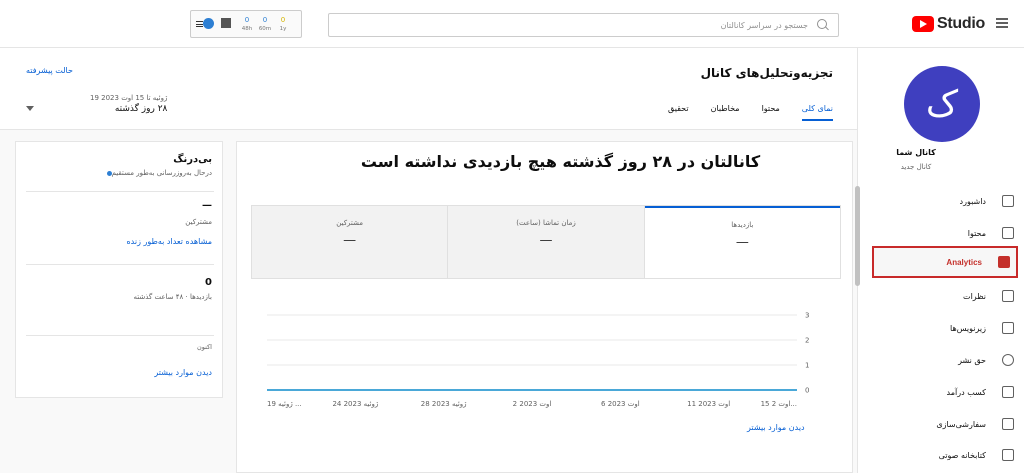 This screenshot has width=1024, height=473. Describe the element at coordinates (30, 108) in the screenshot. I see `chevron-down-icon` at that location.